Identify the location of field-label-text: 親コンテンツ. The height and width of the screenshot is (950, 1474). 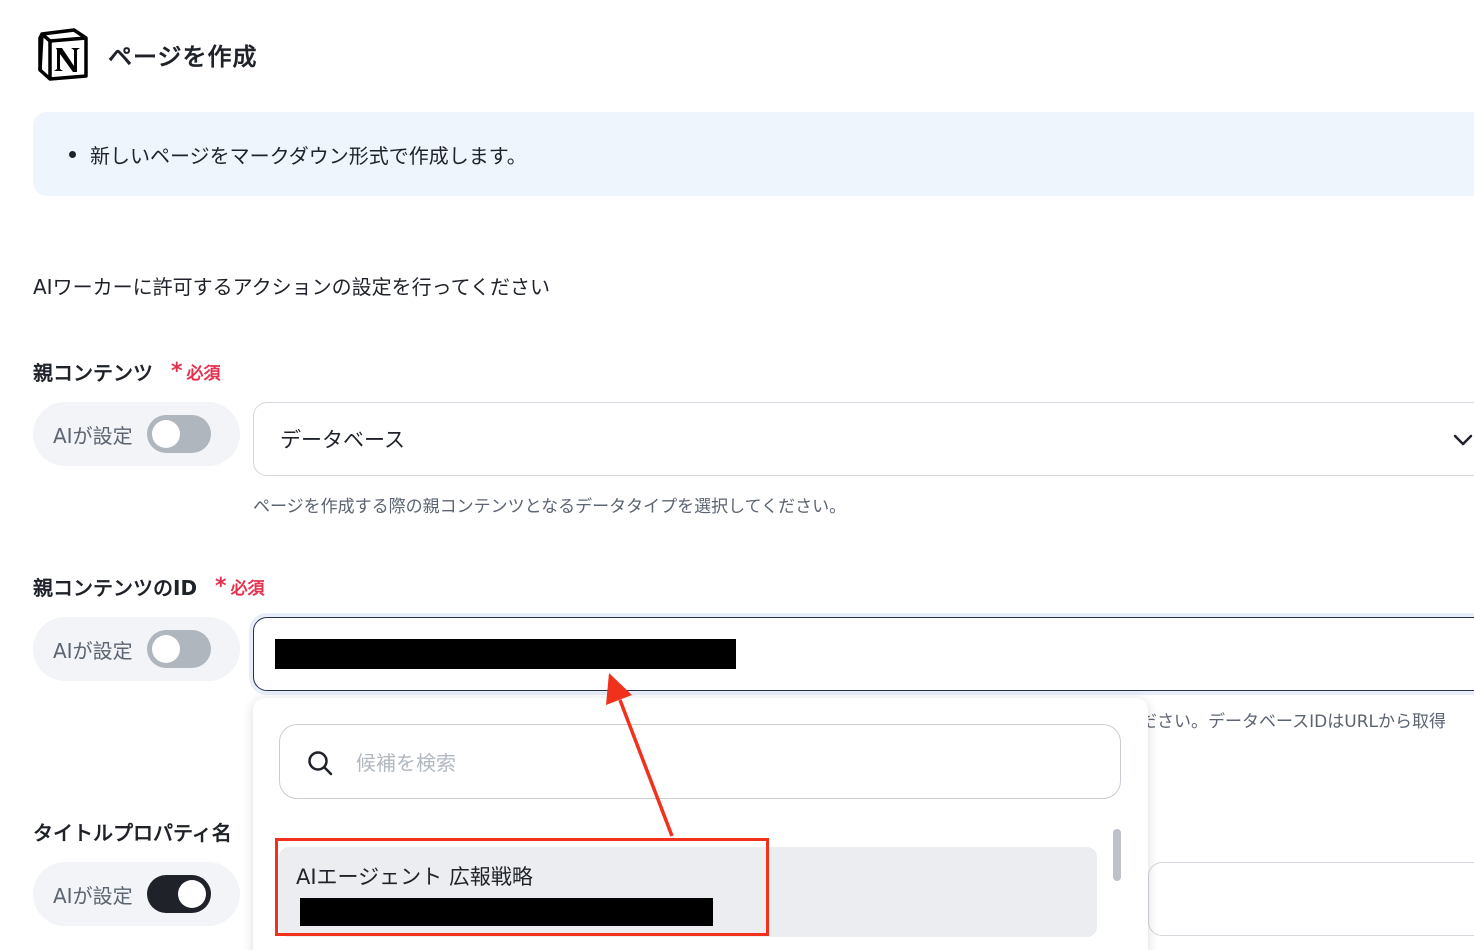
(93, 373).